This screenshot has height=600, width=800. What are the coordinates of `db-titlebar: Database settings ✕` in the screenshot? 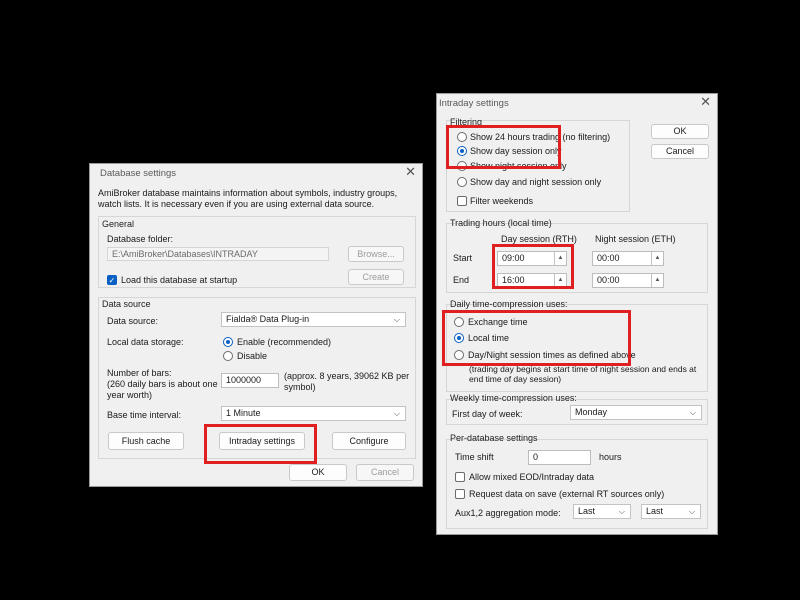 It's located at (256, 173).